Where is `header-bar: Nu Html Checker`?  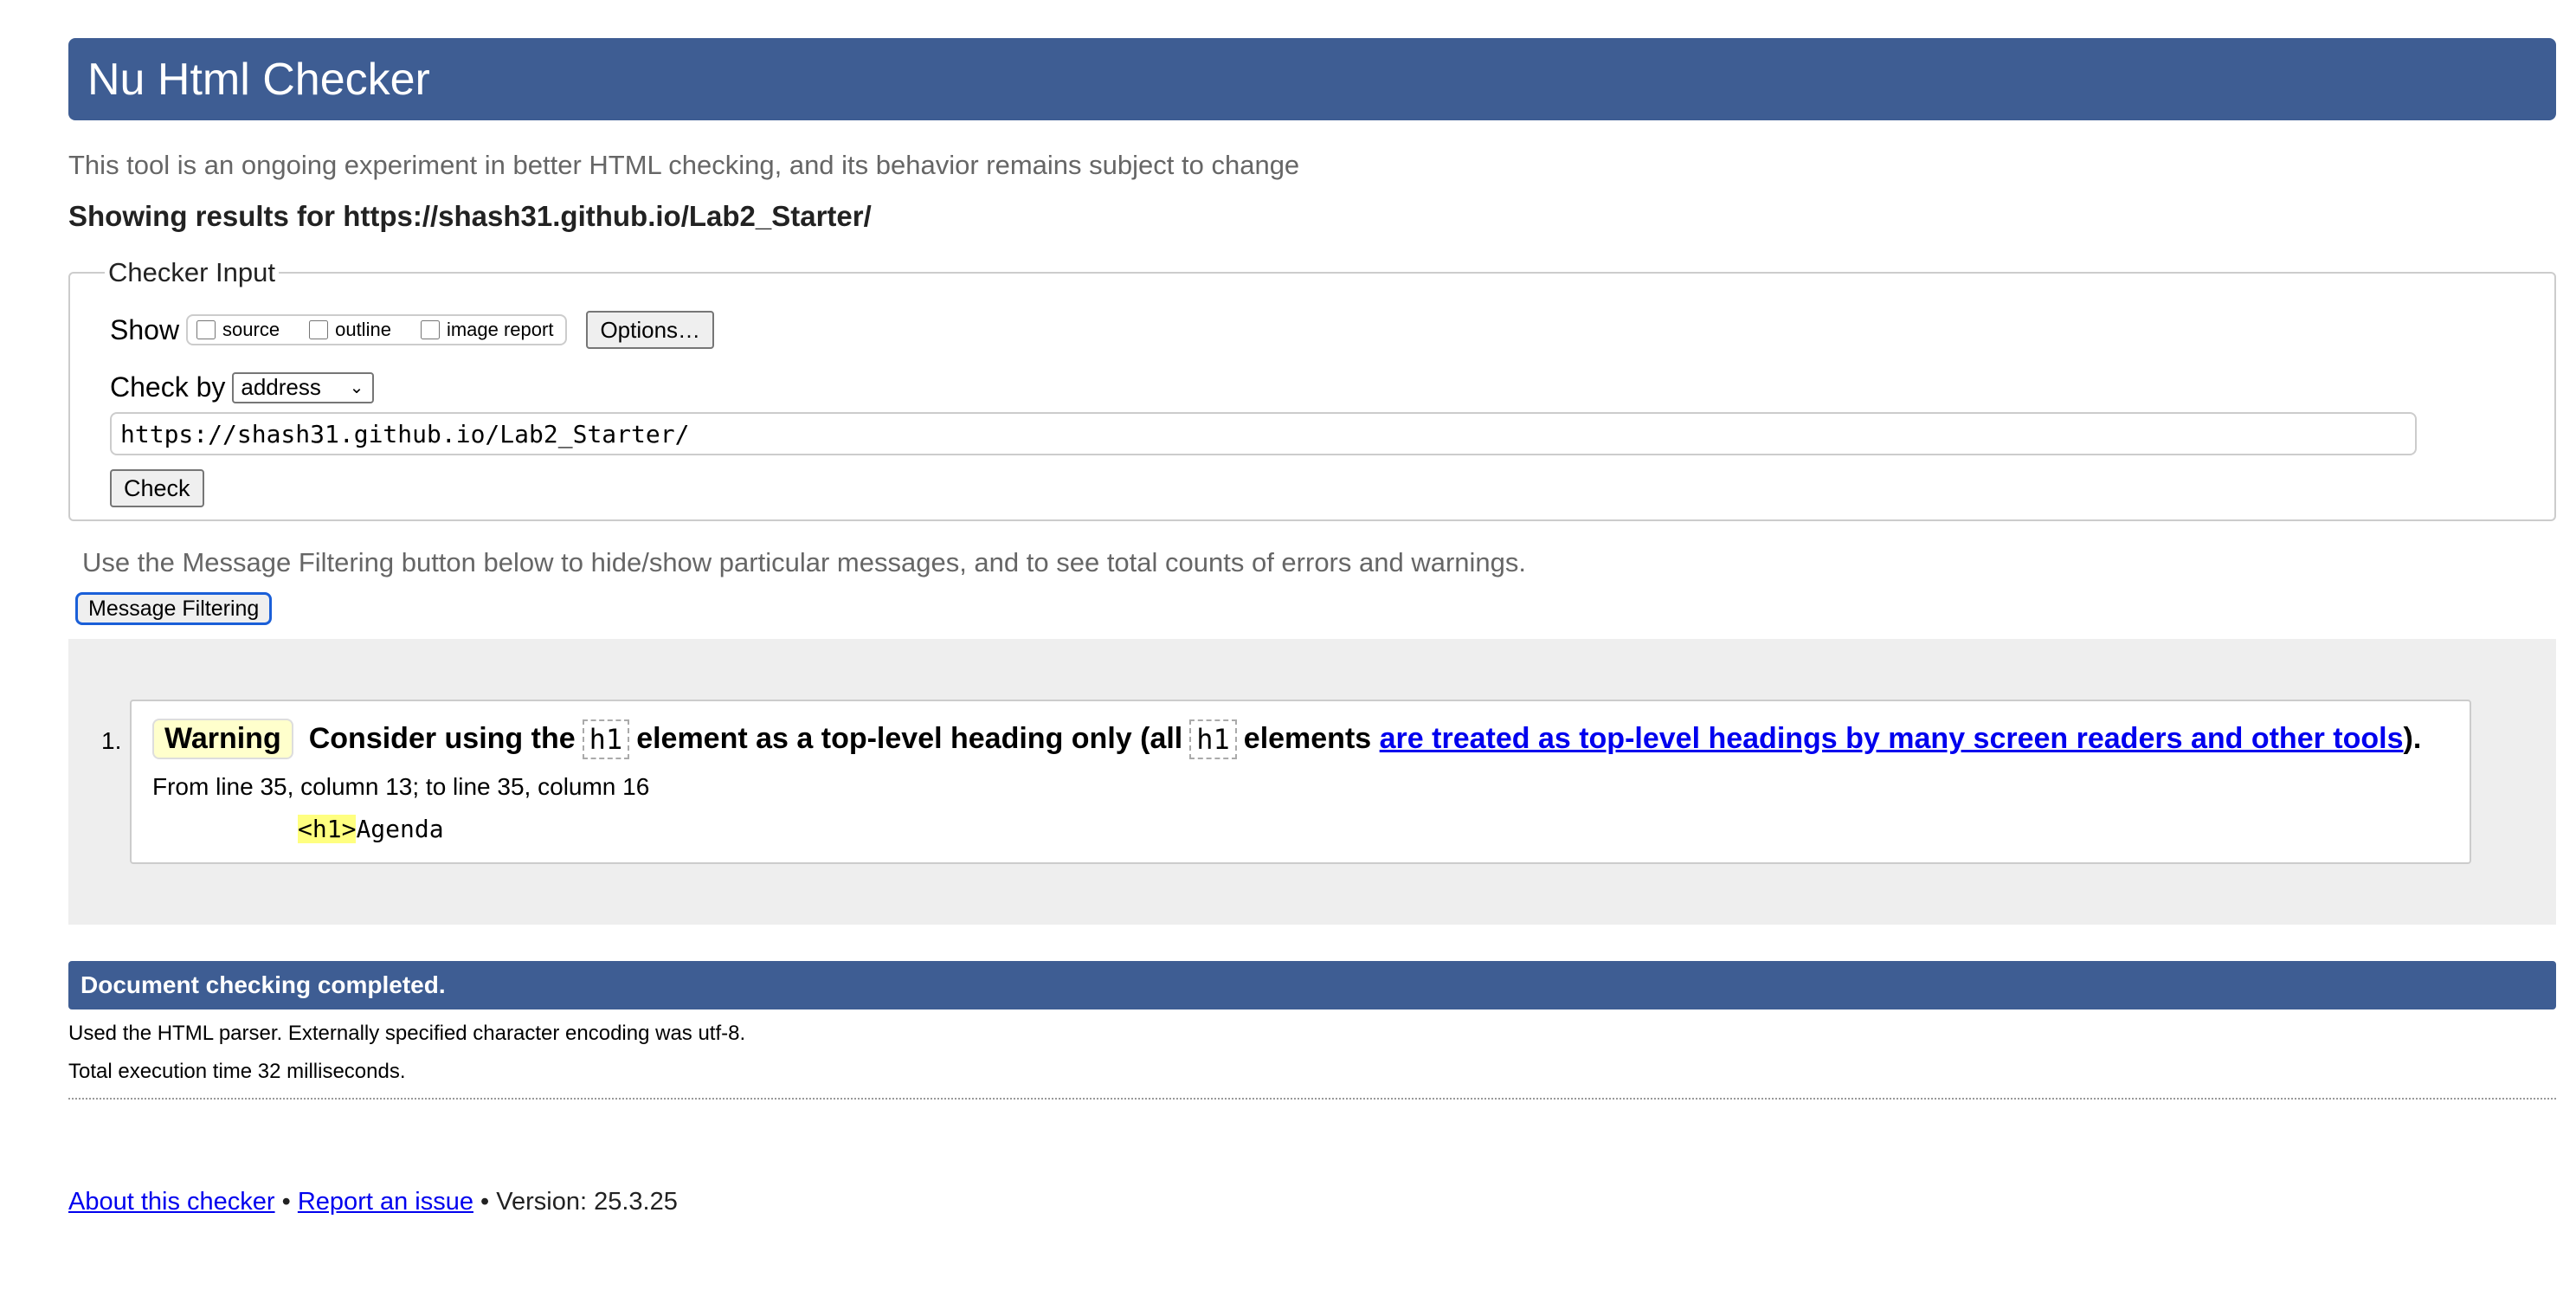
header-bar: Nu Html Checker is located at coordinates (1312, 79).